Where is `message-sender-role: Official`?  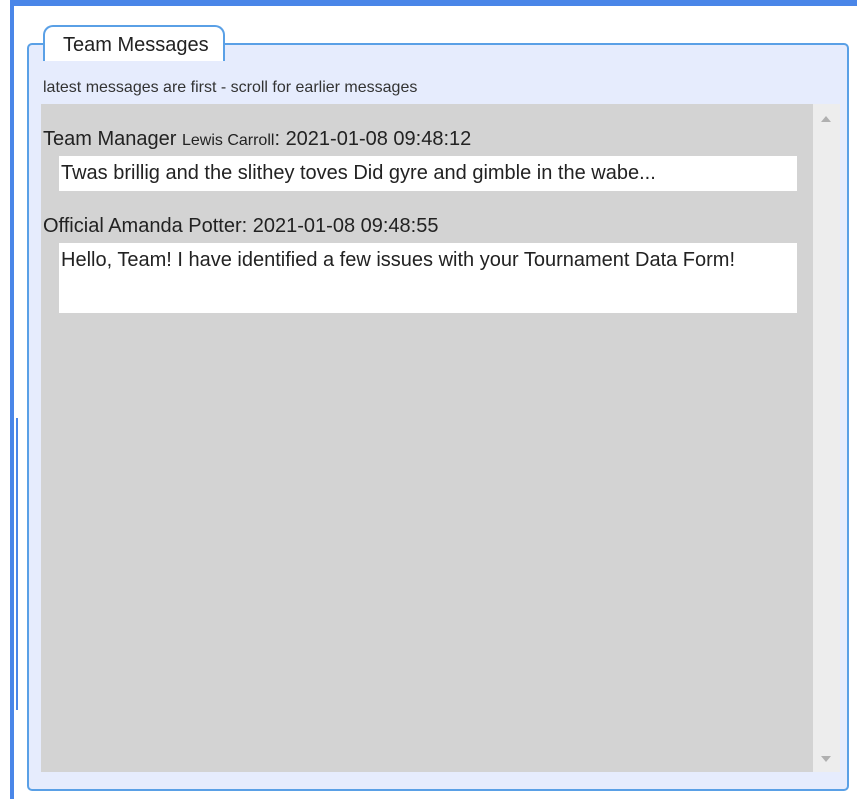
message-sender-role: Official is located at coordinates (73, 226).